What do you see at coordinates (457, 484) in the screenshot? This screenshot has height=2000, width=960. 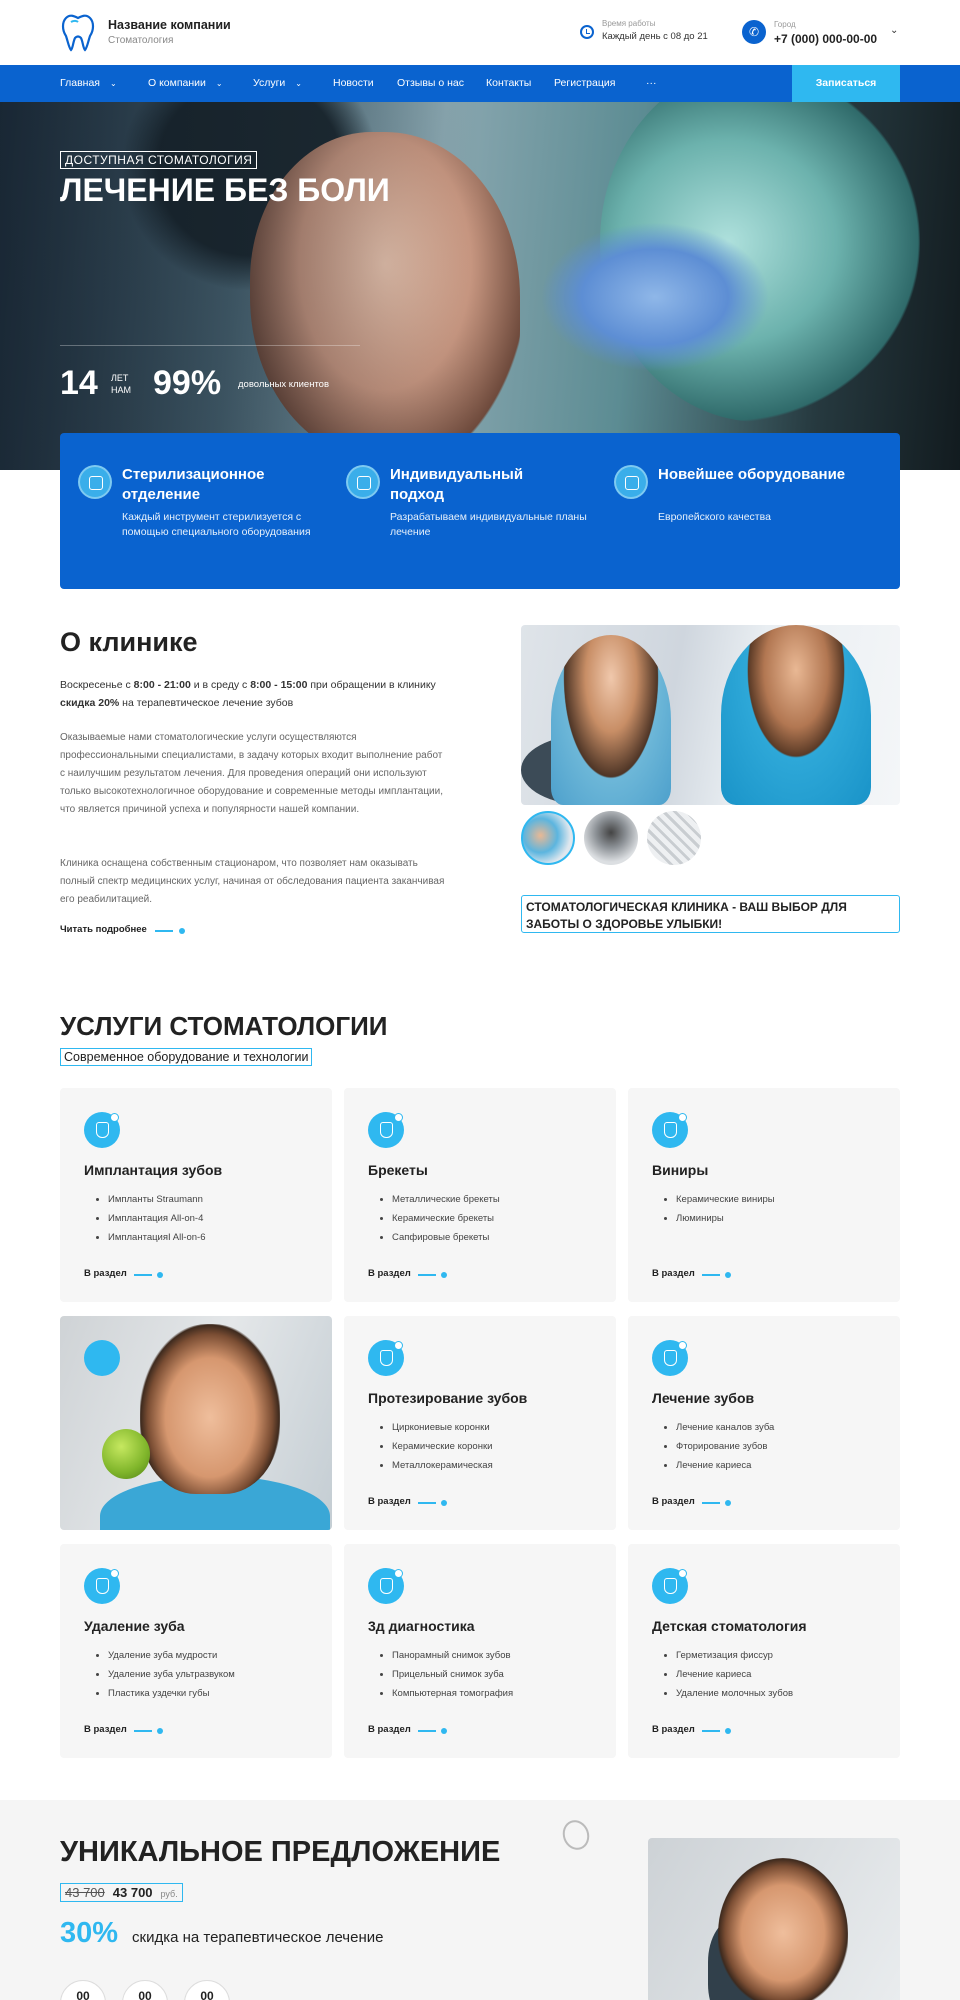 I see `feature-title: Индивидуальный подход` at bounding box center [457, 484].